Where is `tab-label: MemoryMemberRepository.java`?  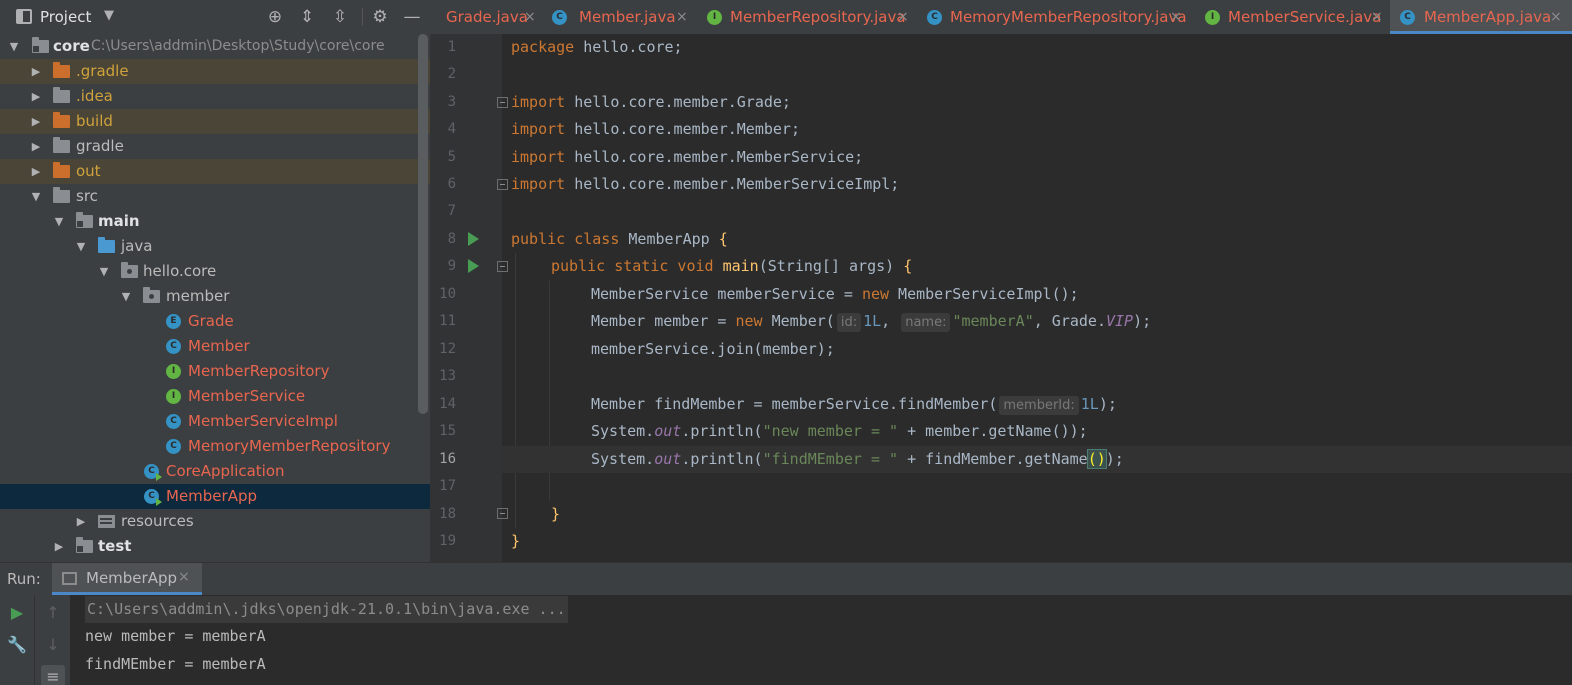 tab-label: MemoryMemberRepository.java is located at coordinates (1068, 17).